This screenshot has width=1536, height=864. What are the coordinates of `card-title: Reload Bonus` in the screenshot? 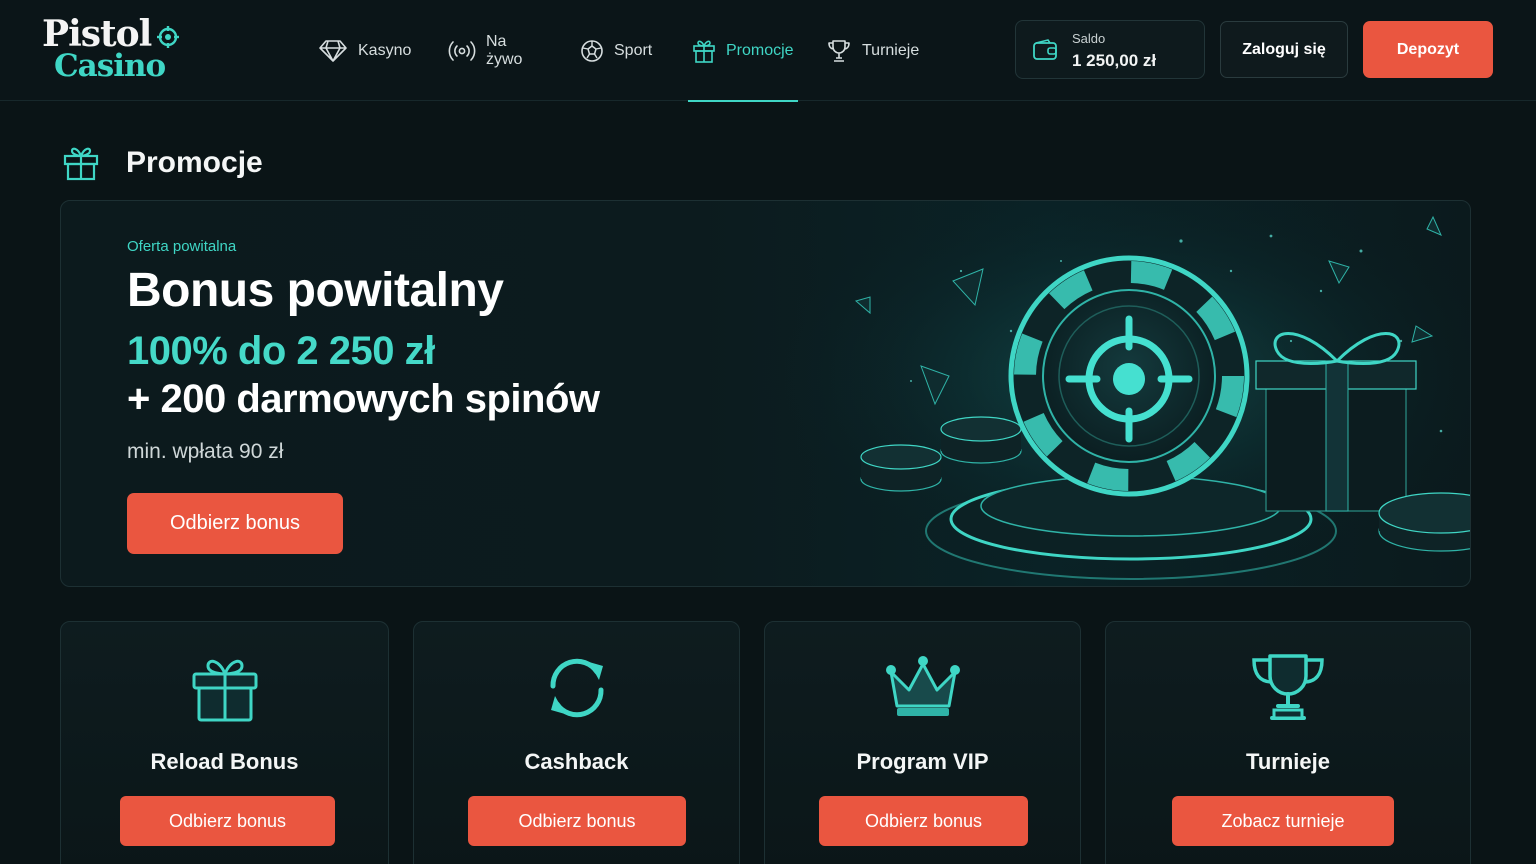 It's located at (224, 761).